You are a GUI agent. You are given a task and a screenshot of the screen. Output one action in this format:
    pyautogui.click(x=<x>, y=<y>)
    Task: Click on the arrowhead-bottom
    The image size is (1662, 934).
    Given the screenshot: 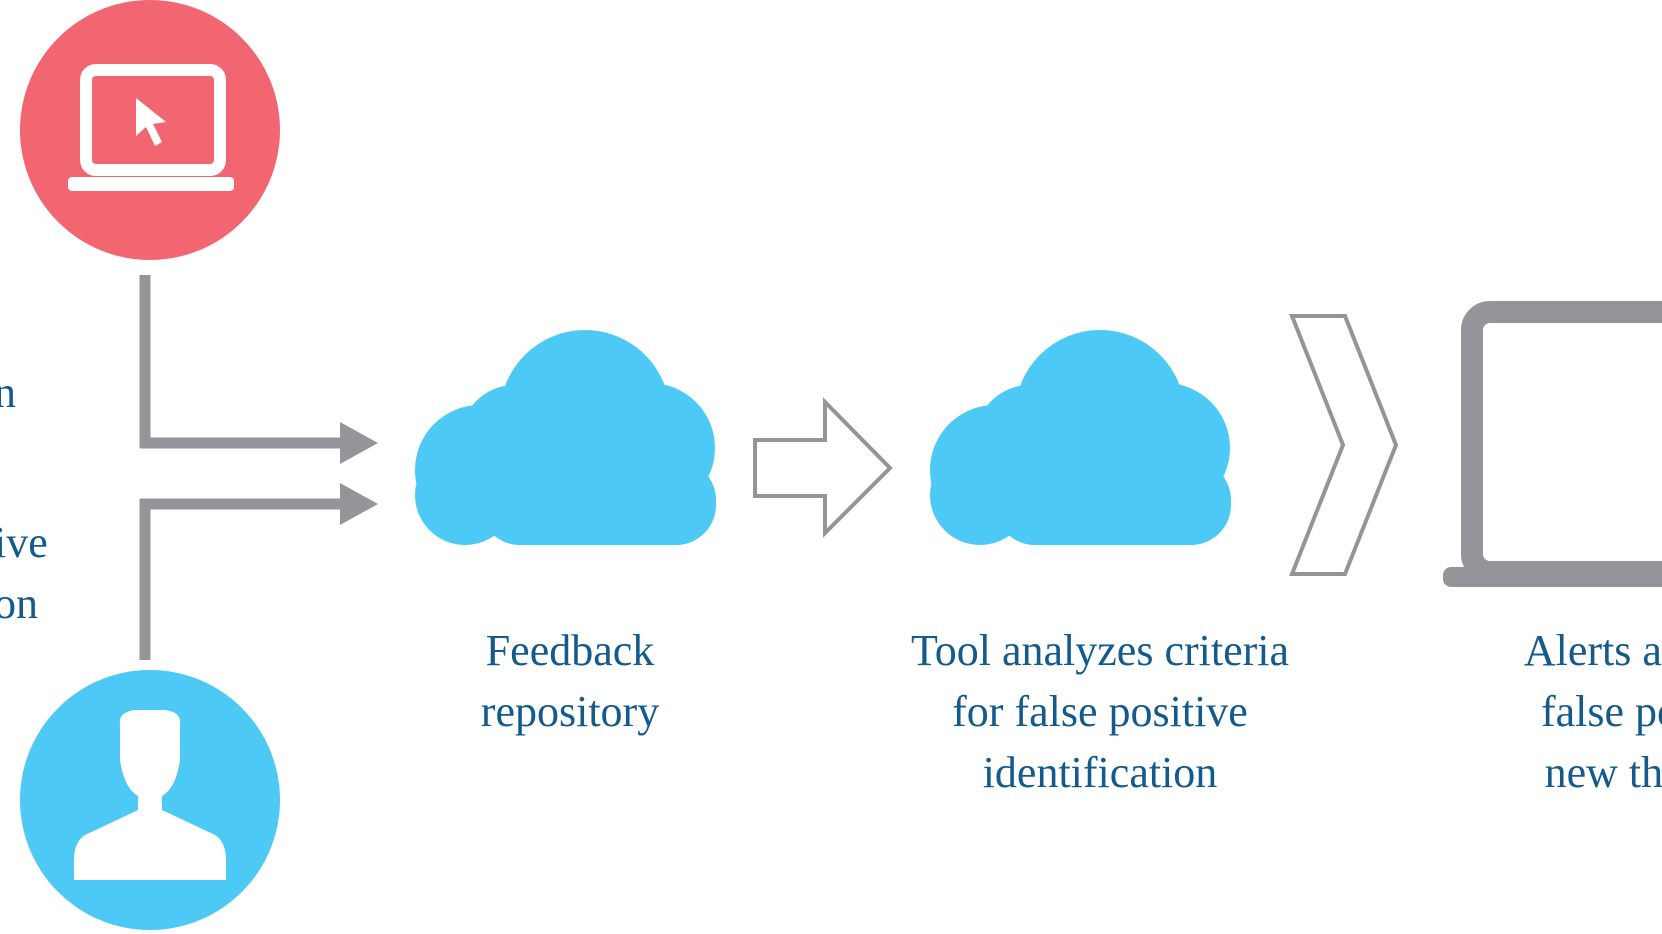 What is the action you would take?
    pyautogui.click(x=359, y=504)
    